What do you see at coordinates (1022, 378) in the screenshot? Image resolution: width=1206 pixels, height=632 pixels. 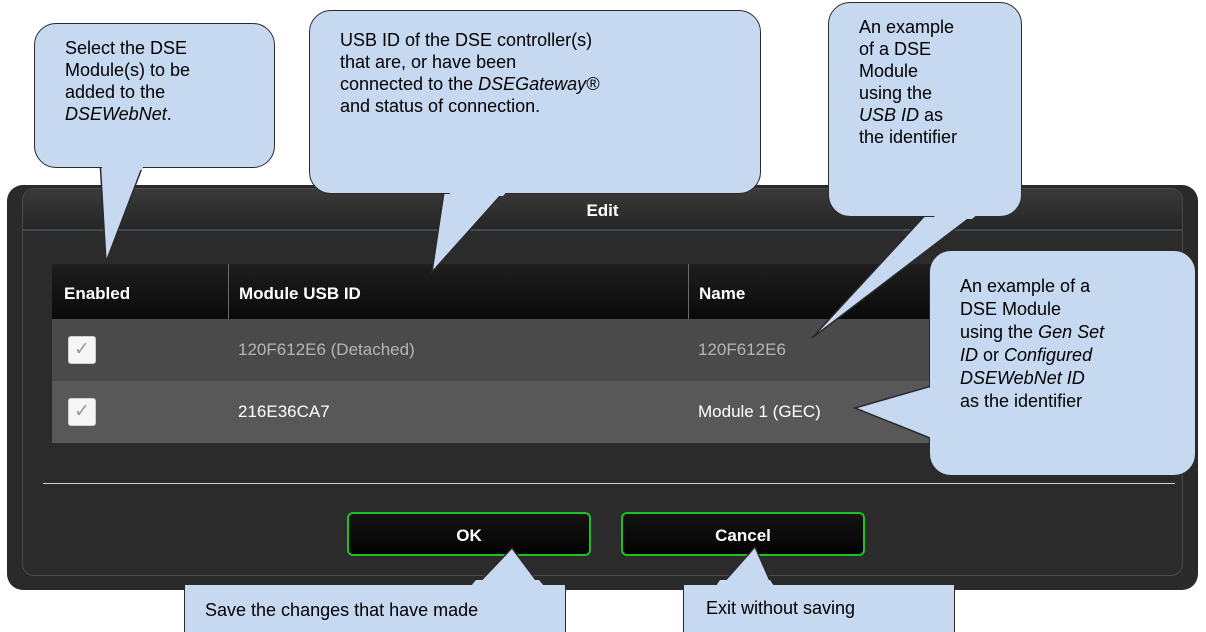 I see `callout-line: DSEWebNet ID` at bounding box center [1022, 378].